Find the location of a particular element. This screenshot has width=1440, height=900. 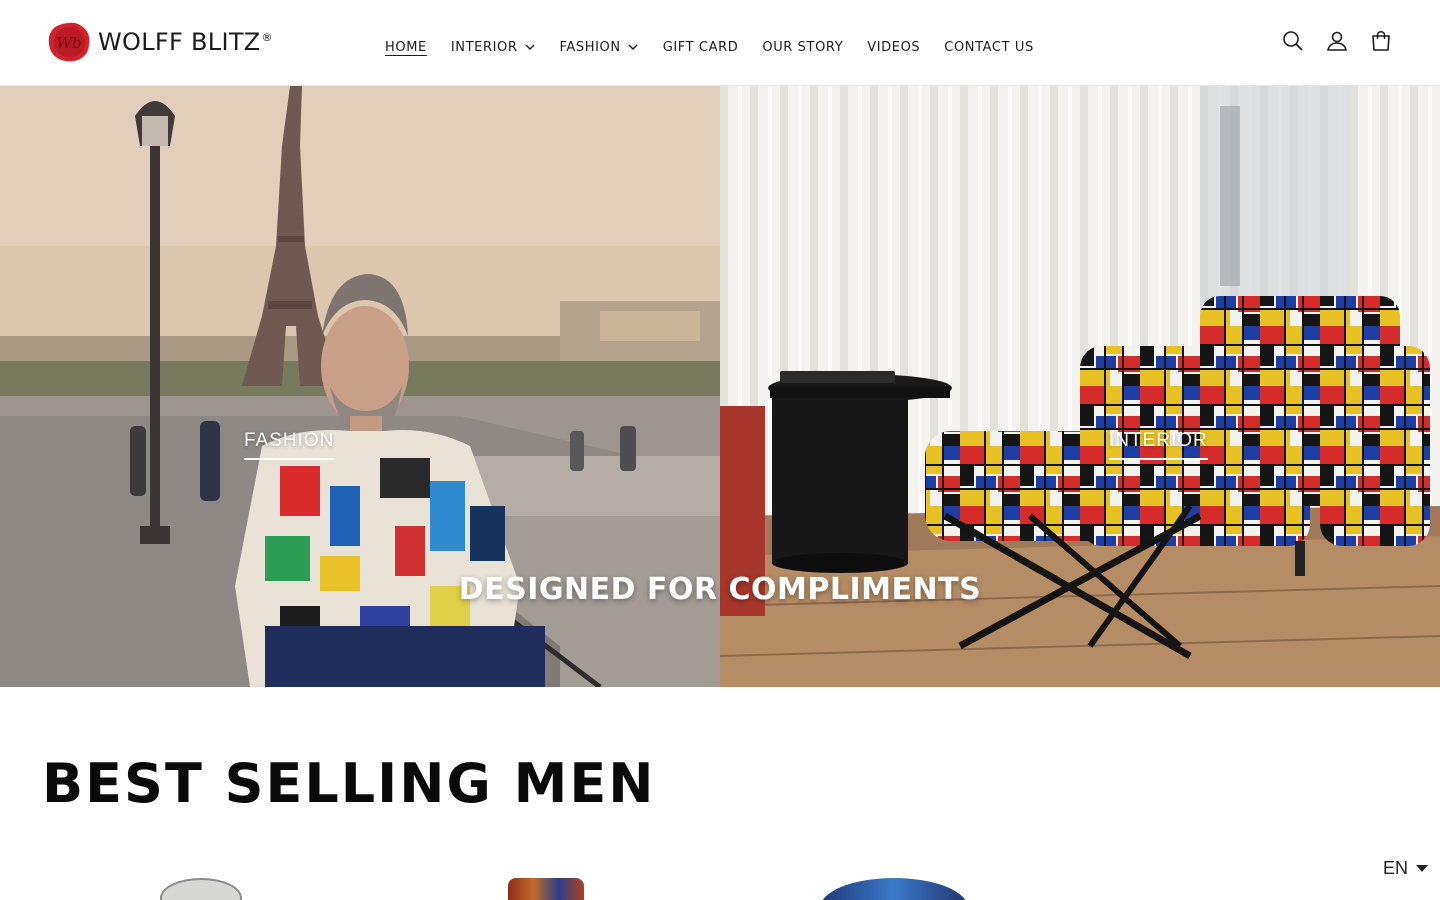

search-icon is located at coordinates (1293, 41).